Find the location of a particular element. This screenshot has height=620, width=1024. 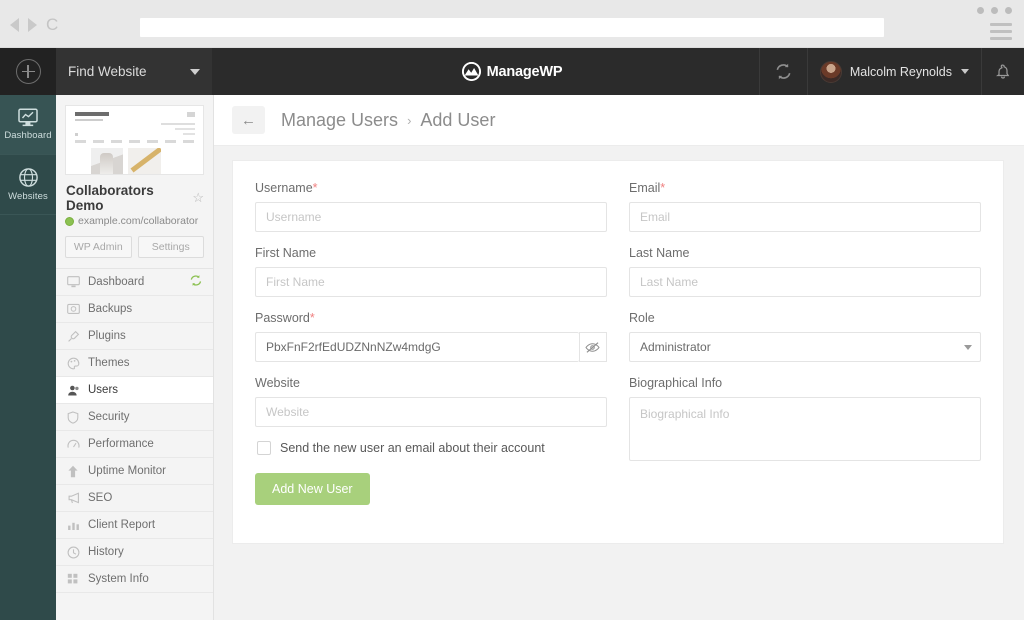

hamburger-menu-icon is located at coordinates (1001, 33).